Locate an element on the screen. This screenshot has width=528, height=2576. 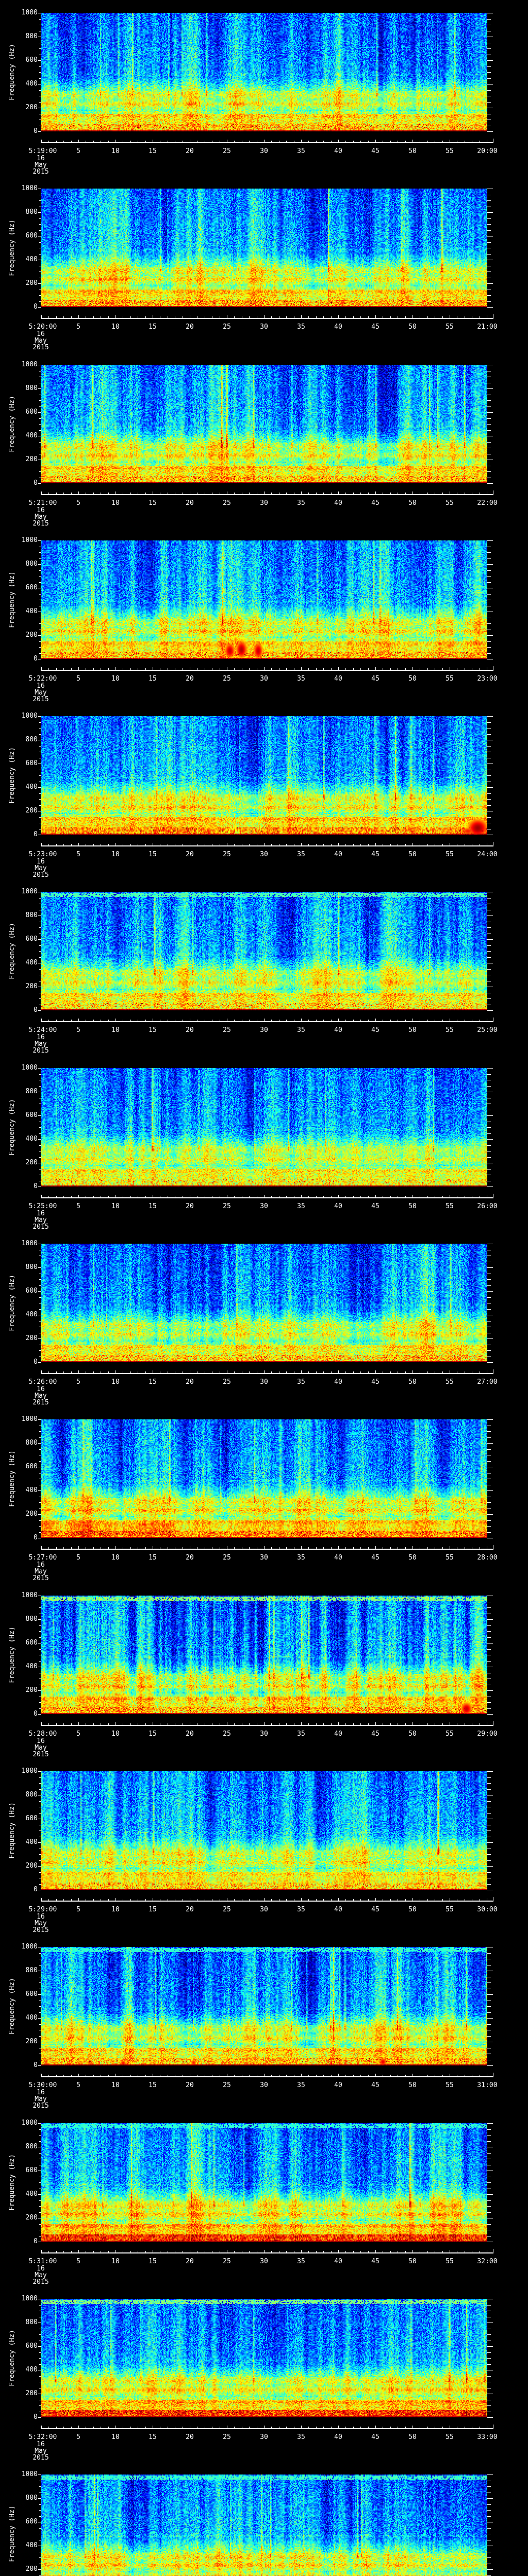
x-axis-start-time-label: 5:32:00 is located at coordinates (42, 2437).